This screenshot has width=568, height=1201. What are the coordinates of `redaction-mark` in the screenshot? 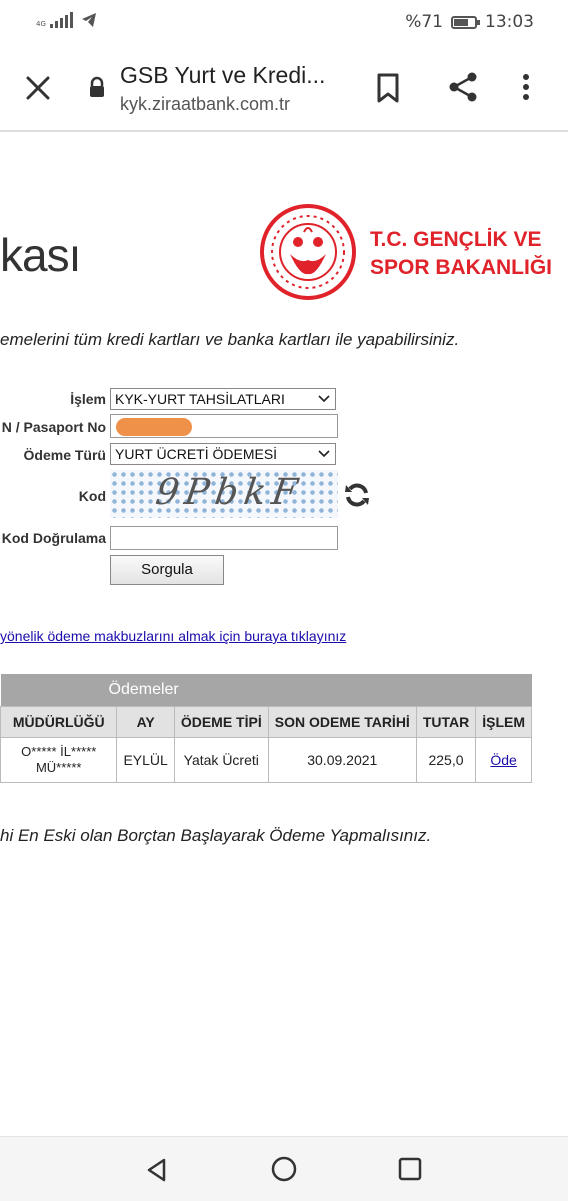 It's located at (154, 427).